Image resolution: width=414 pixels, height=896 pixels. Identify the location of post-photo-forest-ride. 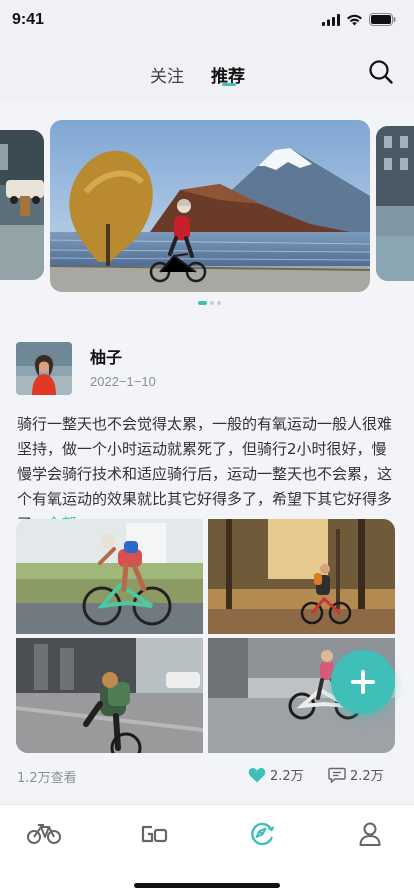
(301, 576).